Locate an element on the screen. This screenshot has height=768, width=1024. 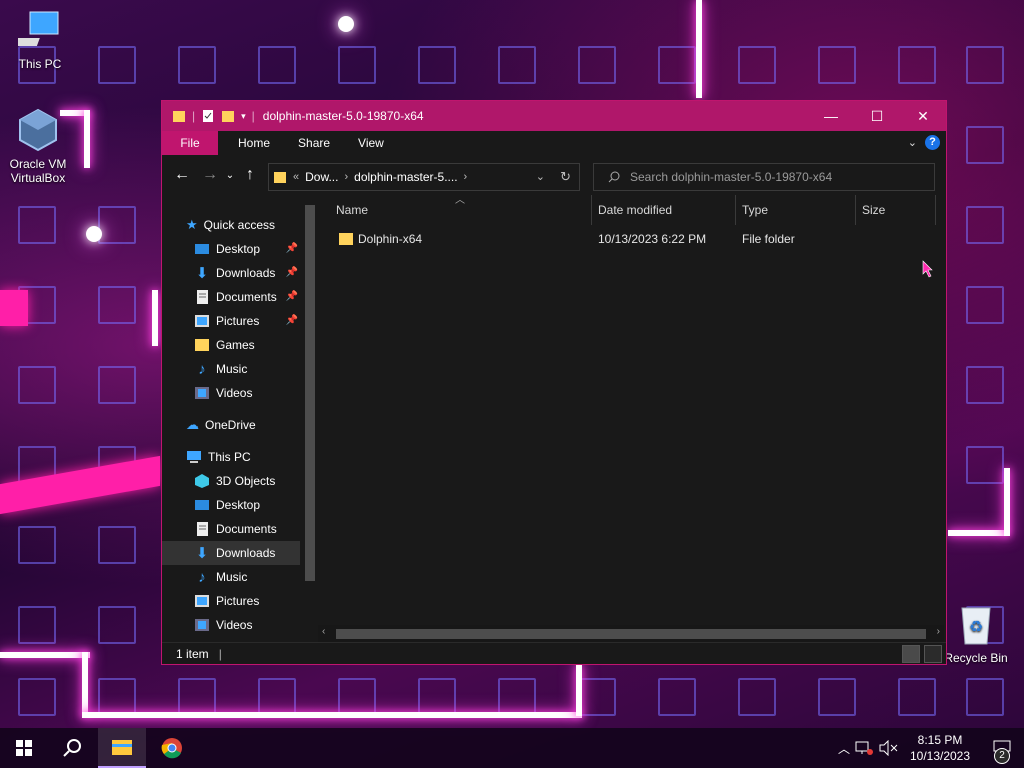
column-header-date-modified: Date modified is located at coordinates (664, 210).